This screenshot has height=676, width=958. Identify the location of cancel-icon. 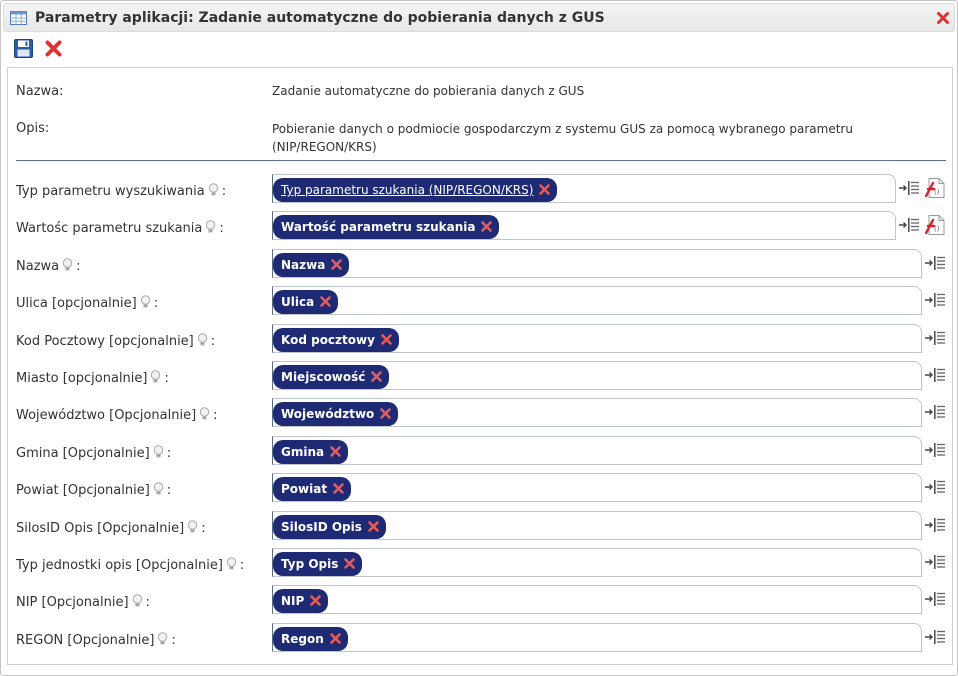
(53, 48).